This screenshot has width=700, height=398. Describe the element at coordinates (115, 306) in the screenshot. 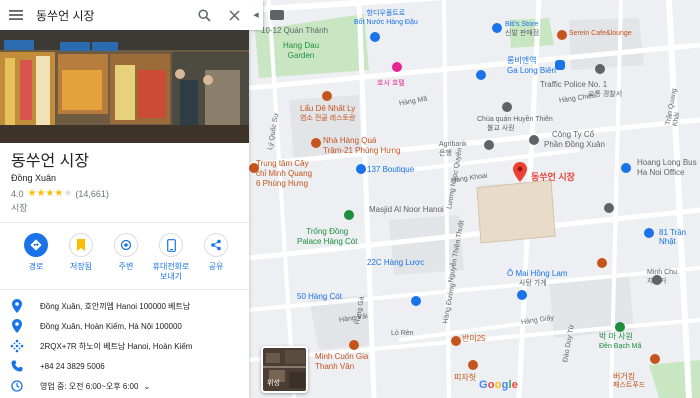

I see `address-local-text: Đồng Xuân, 호안끼엠 Hanoi 100000 베트남` at that location.